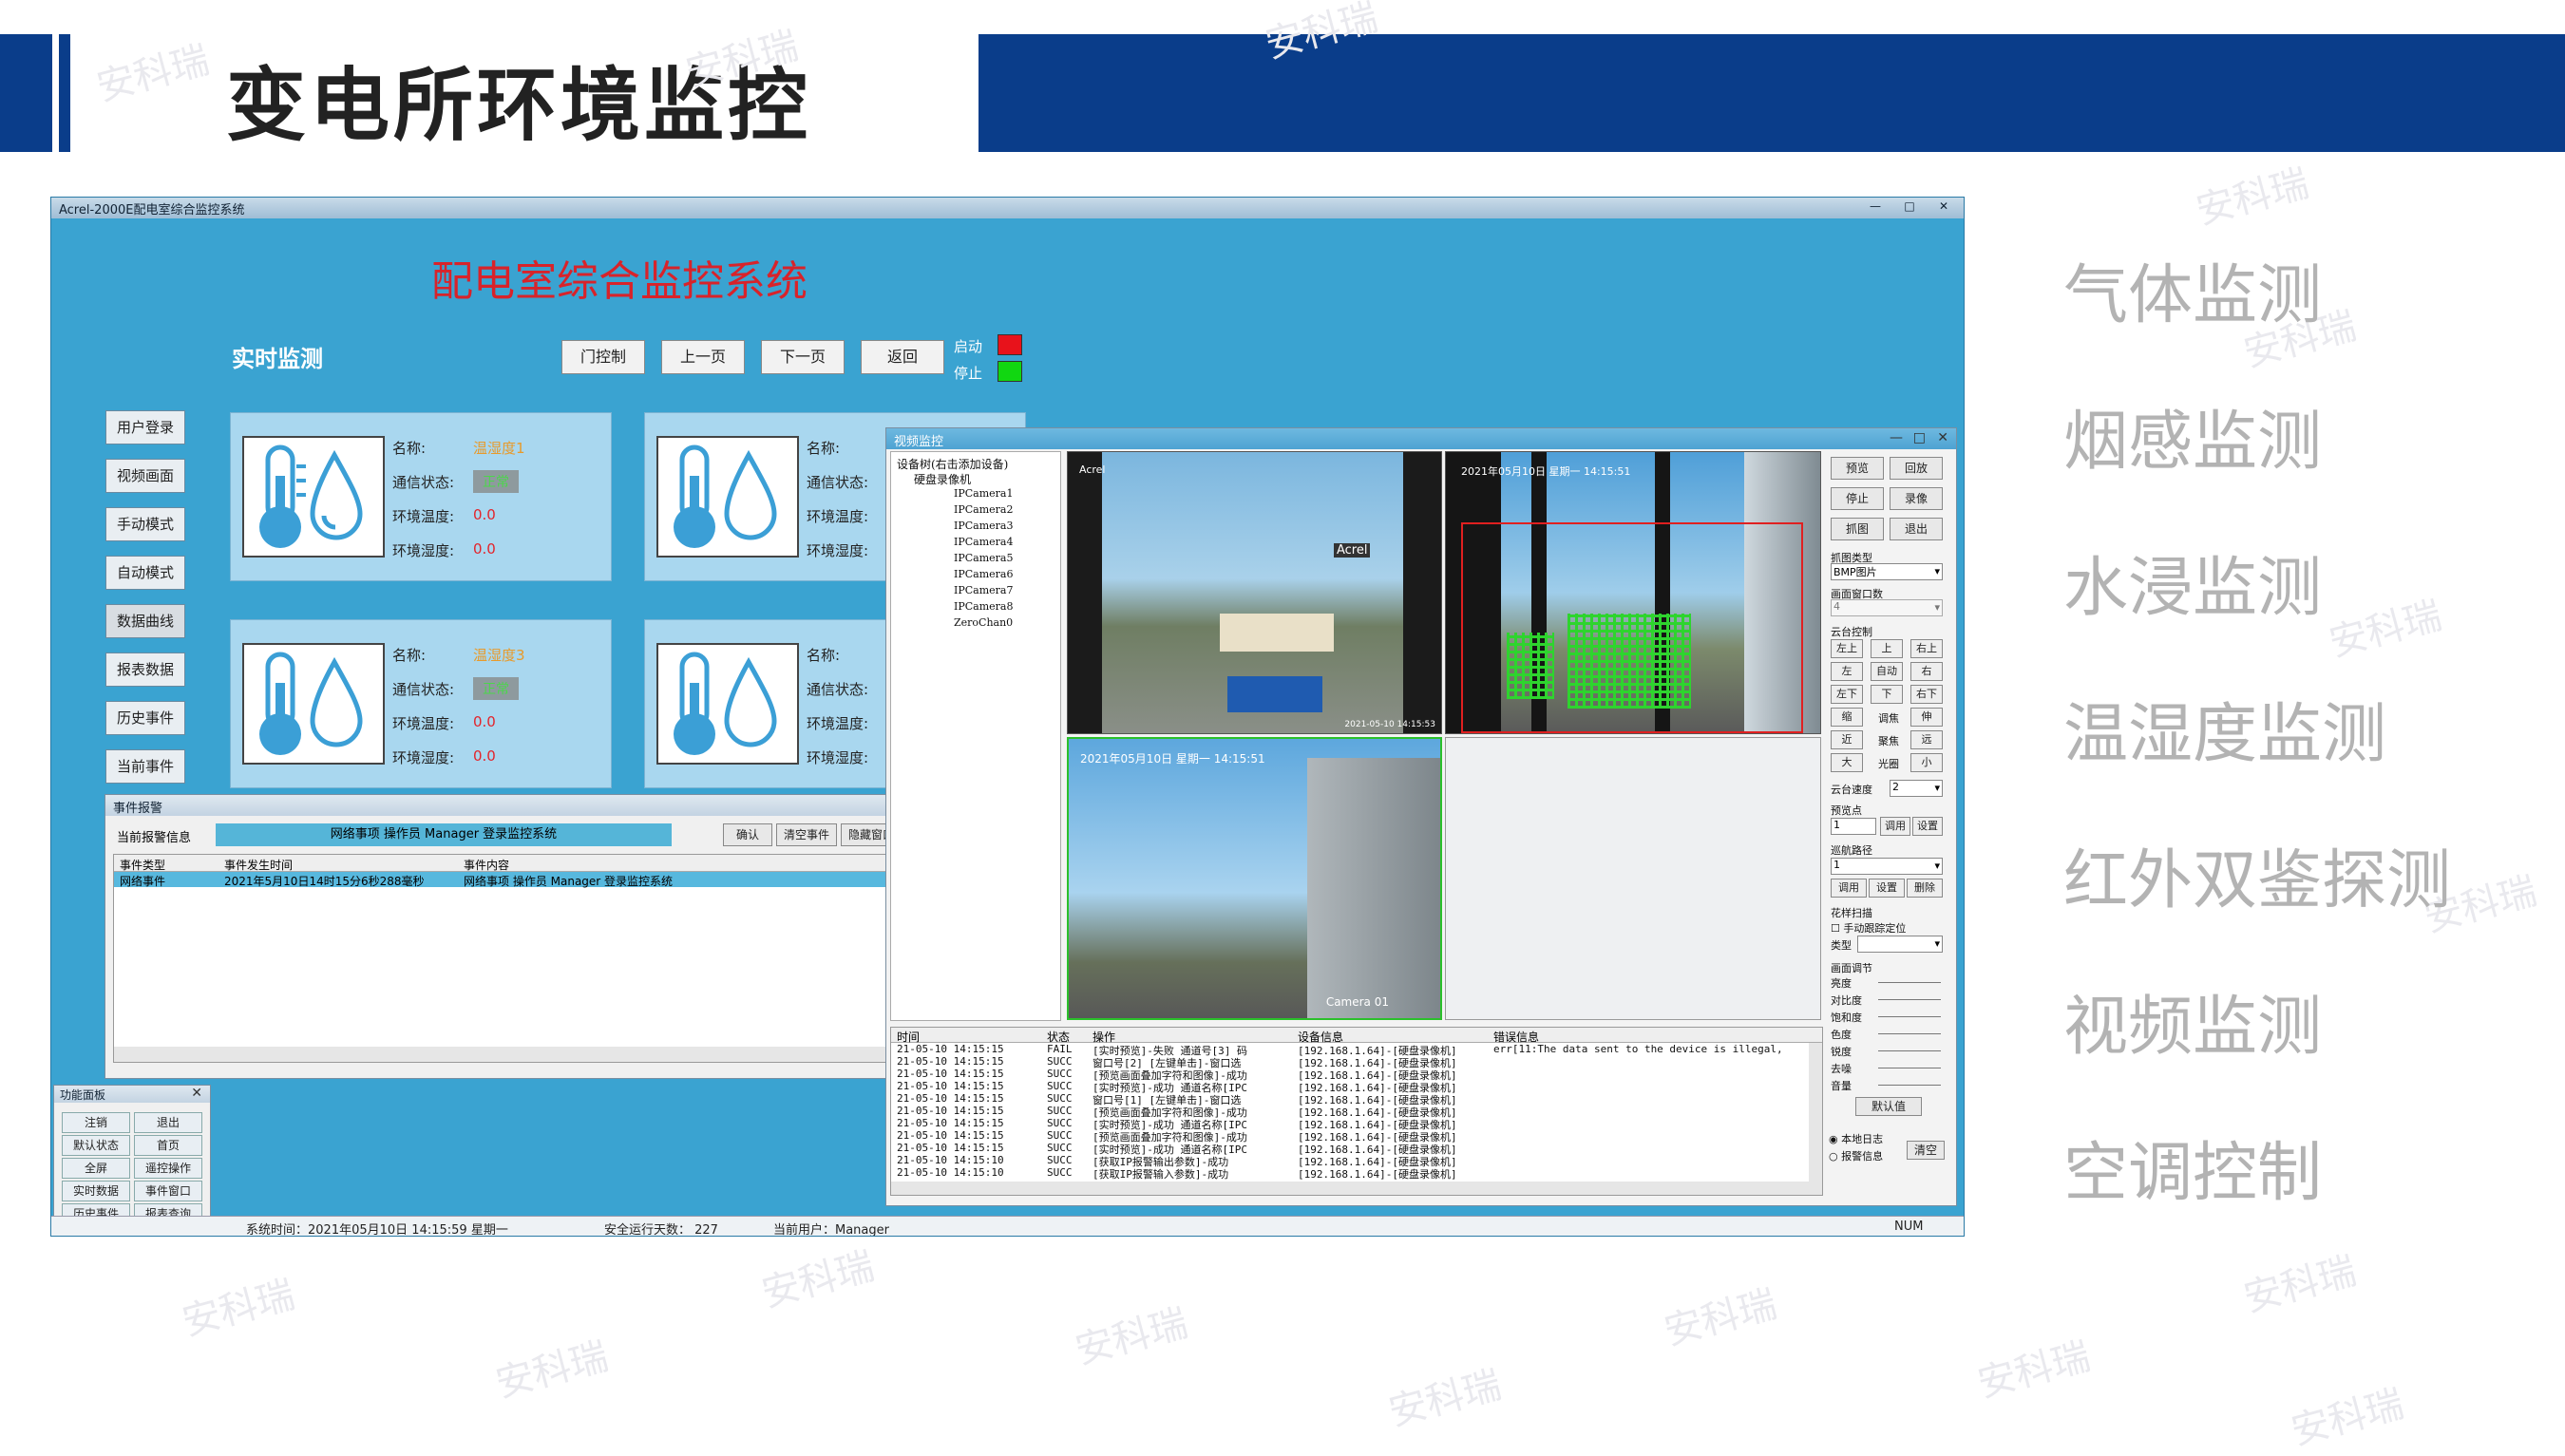 This screenshot has width=2565, height=1456. Describe the element at coordinates (145, 427) in the screenshot. I see `nav-user-login: 用户登录` at that location.